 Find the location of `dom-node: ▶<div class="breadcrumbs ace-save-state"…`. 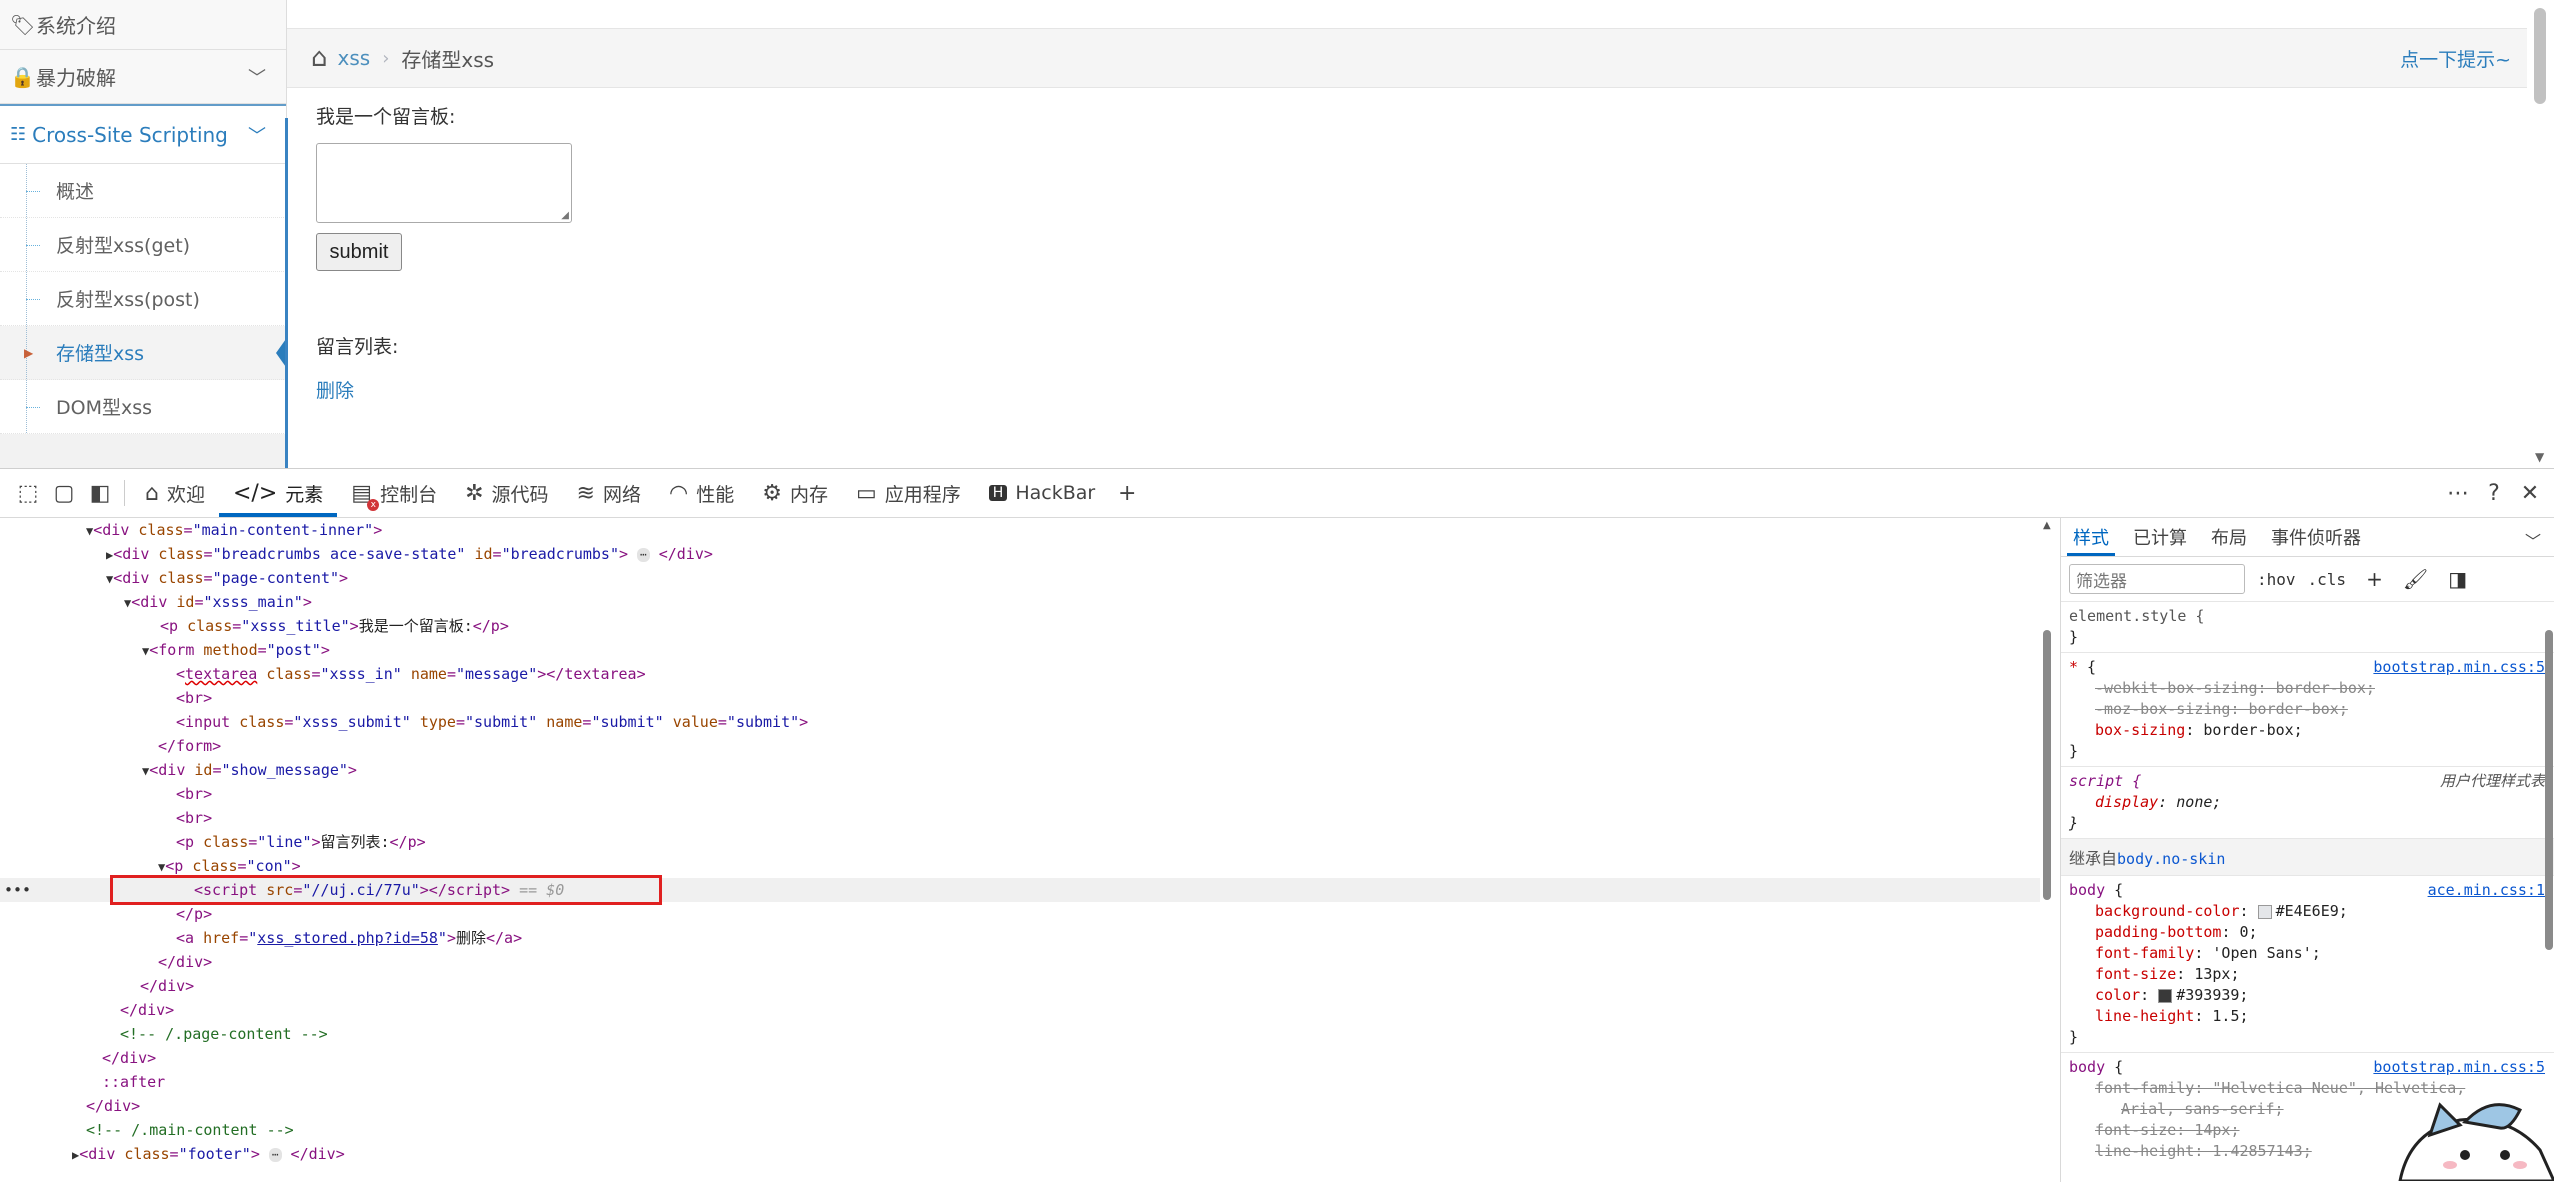

dom-node: ▶<div class="breadcrumbs ace-save-state"… is located at coordinates (409, 554).